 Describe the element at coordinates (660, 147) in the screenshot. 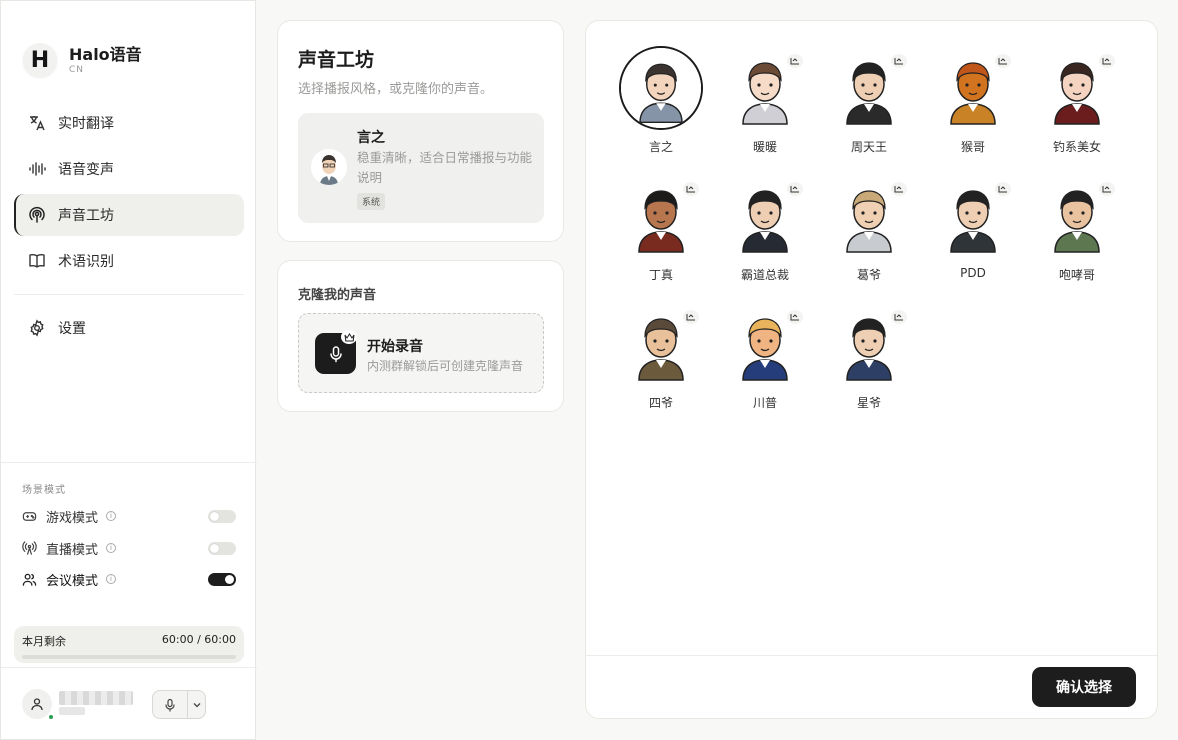

I see `voice-name: 言之` at that location.